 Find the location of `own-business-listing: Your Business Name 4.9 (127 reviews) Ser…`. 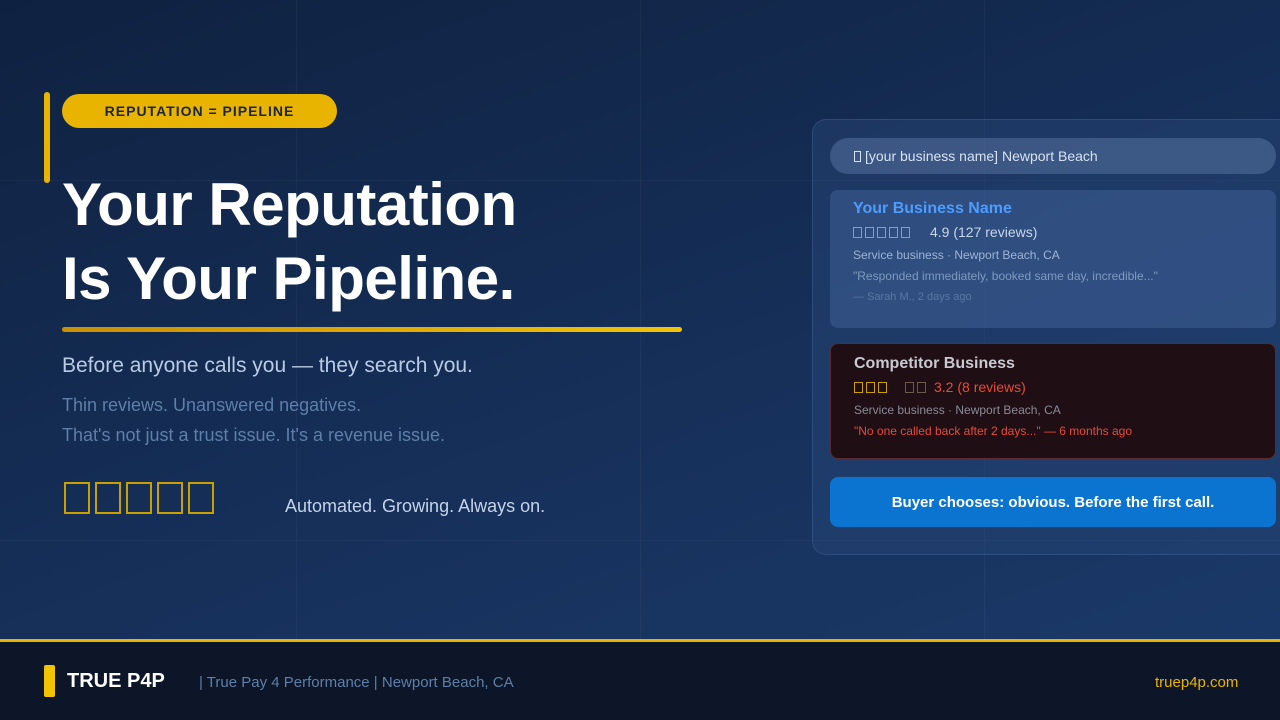

own-business-listing: Your Business Name 4.9 (127 reviews) Ser… is located at coordinates (1053, 259).